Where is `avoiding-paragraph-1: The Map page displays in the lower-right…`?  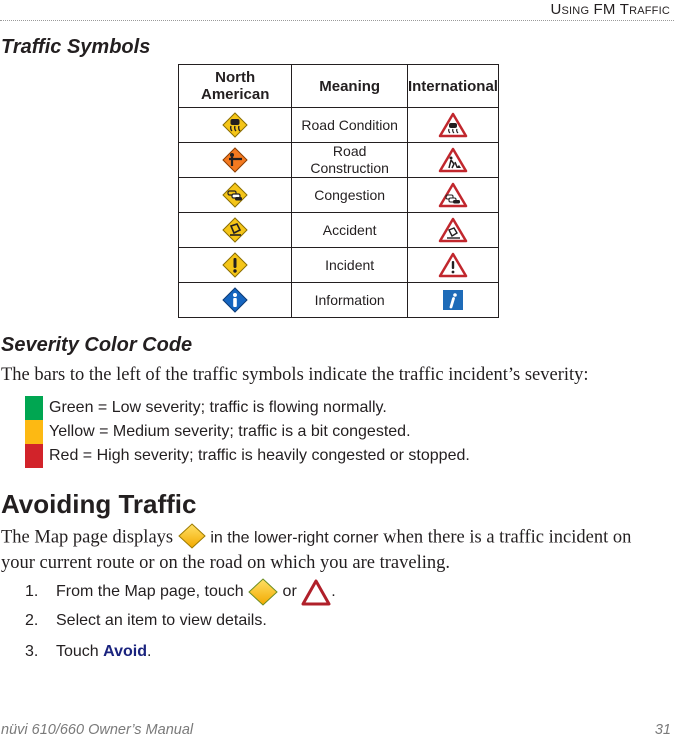
avoiding-paragraph-1: The Map page displays in the lower-right… is located at coordinates (316, 537).